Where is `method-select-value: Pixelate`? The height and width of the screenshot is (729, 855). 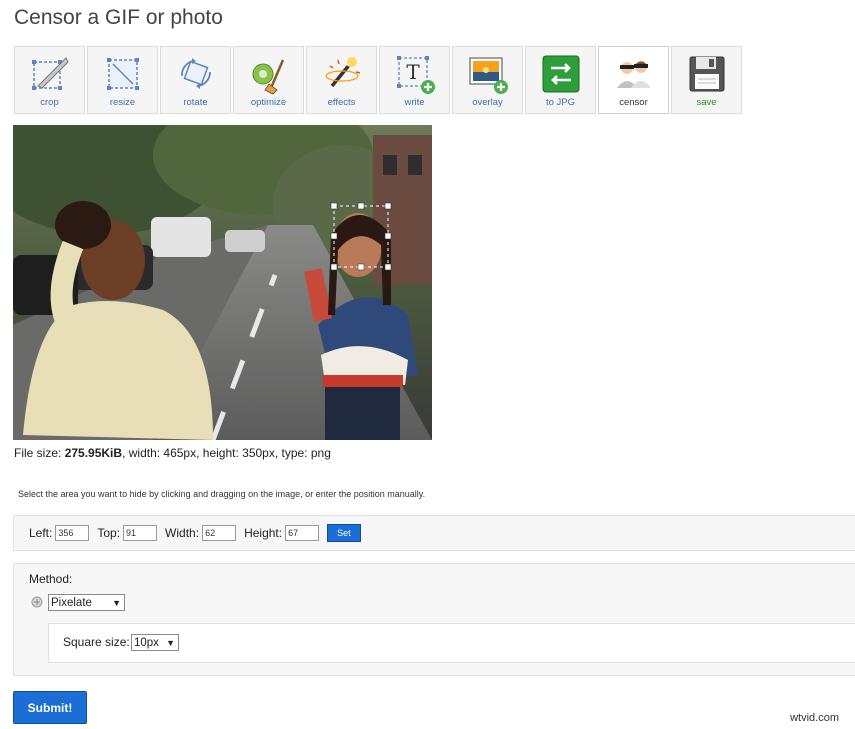
method-select-value: Pixelate is located at coordinates (71, 603).